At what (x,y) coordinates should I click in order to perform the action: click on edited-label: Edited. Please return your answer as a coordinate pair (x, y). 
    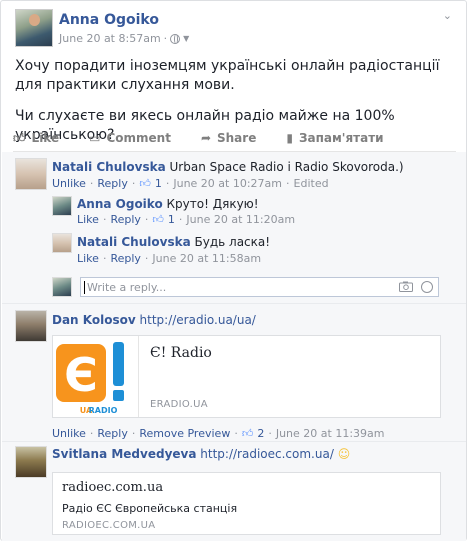
    Looking at the image, I should click on (311, 183).